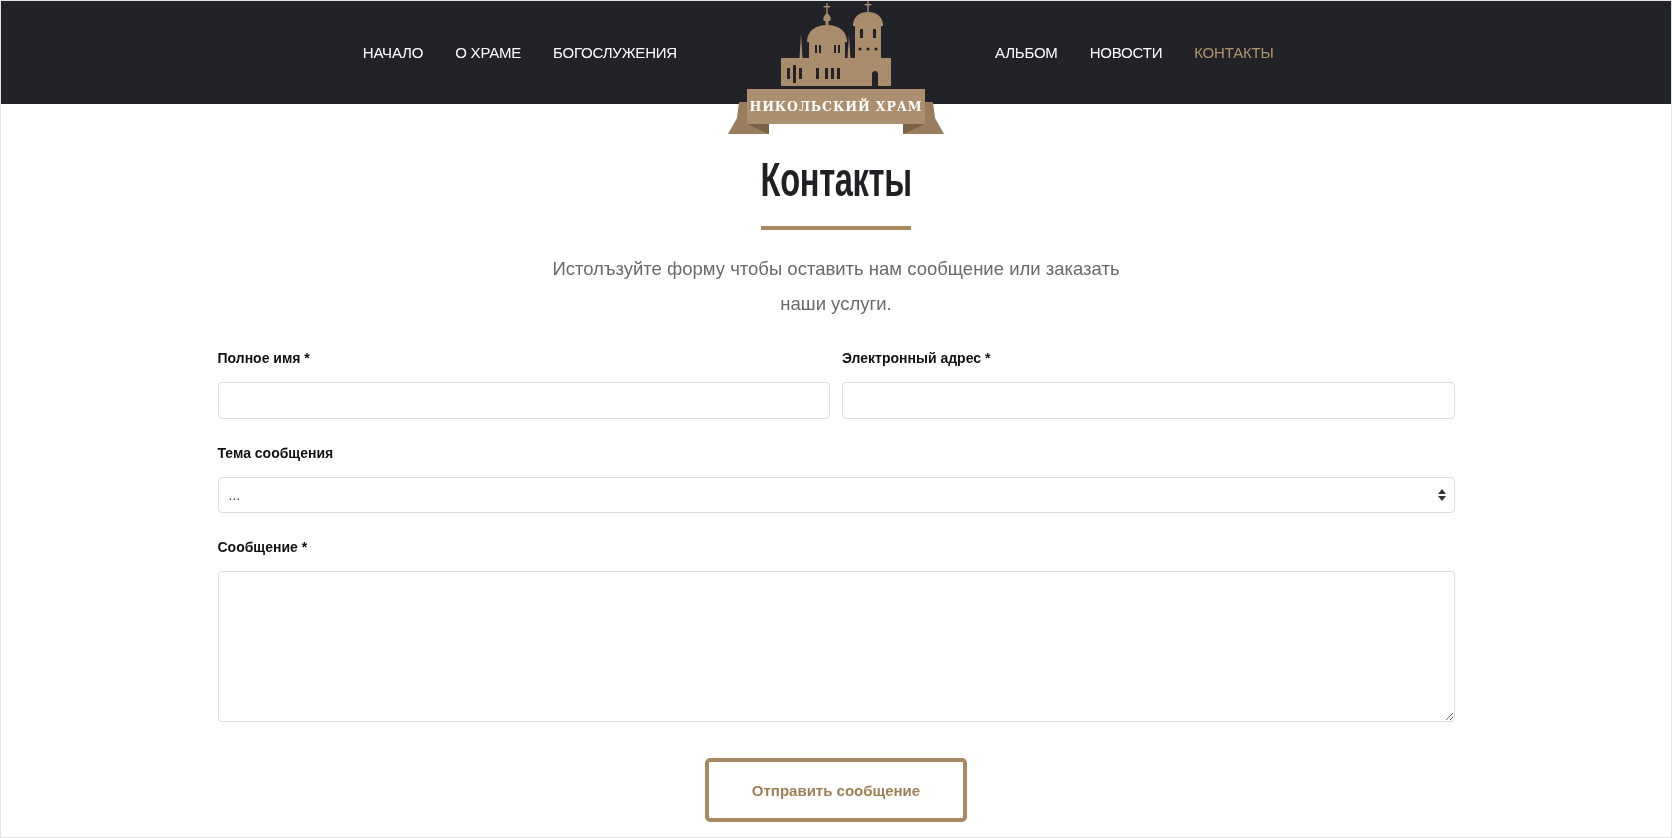  Describe the element at coordinates (1441, 495) in the screenshot. I see `up-down-arrows-icon` at that location.